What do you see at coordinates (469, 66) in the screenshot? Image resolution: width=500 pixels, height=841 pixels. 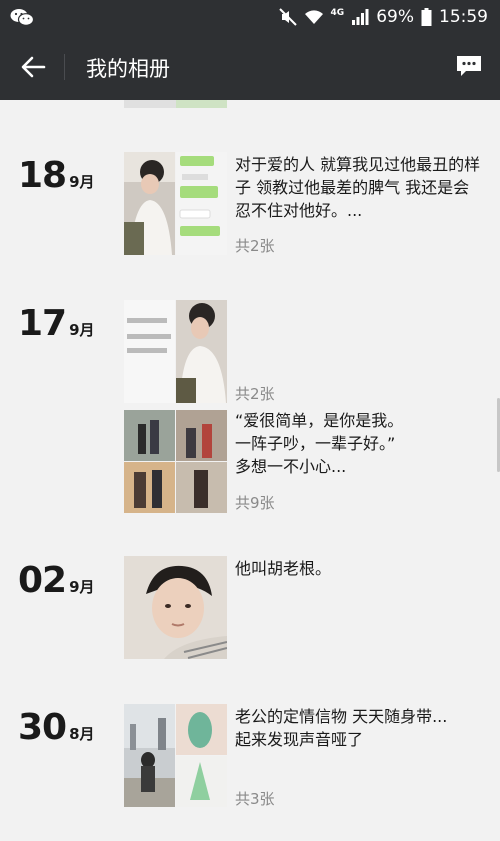 I see `message-icon` at bounding box center [469, 66].